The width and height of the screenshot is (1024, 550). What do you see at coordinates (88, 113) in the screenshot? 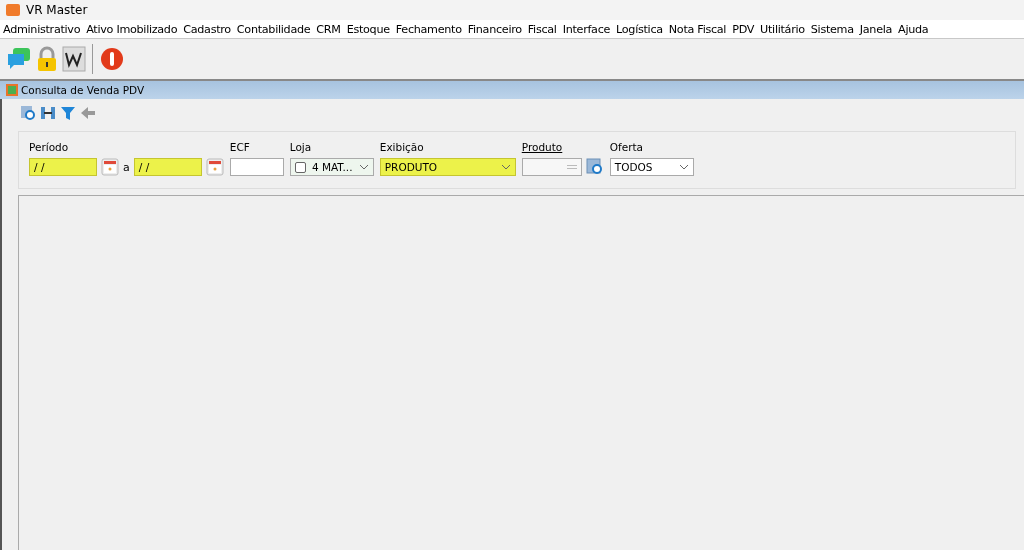
I see `back-arrow-icon` at bounding box center [88, 113].